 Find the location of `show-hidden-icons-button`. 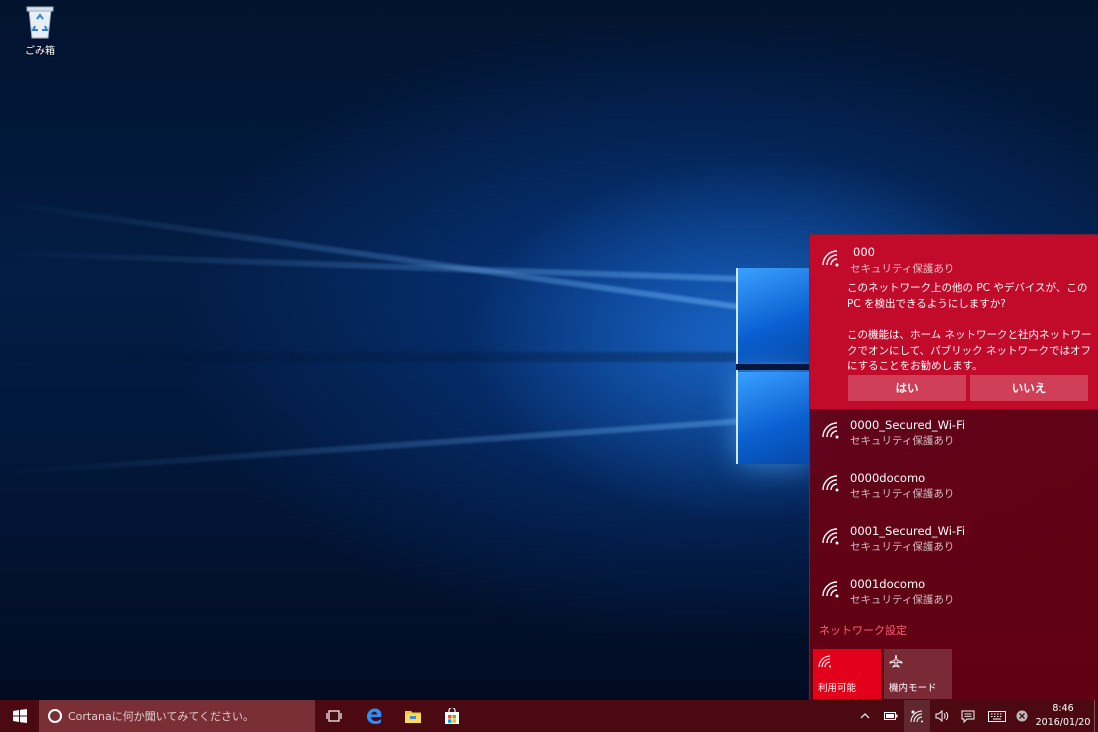

show-hidden-icons-button is located at coordinates (865, 716).